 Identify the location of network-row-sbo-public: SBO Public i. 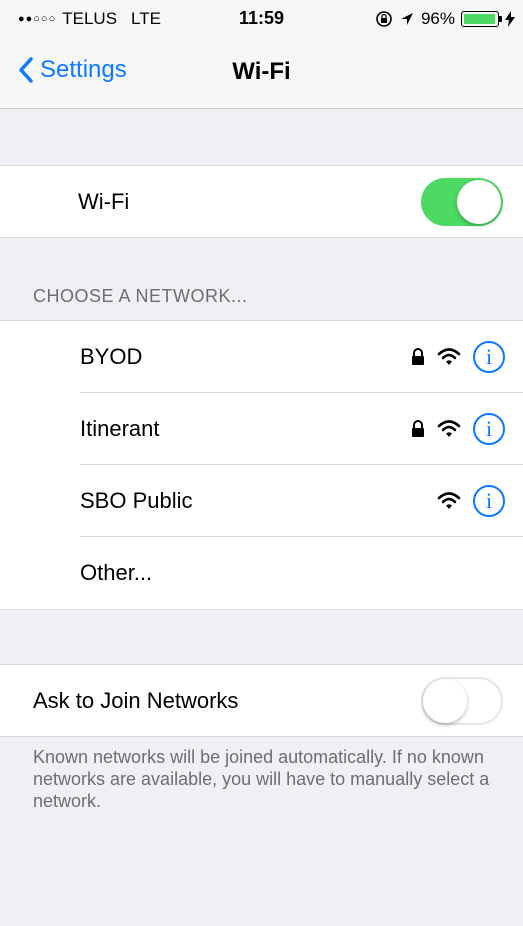
(261, 501).